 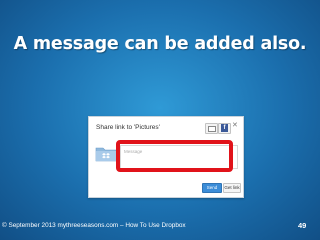 What do you see at coordinates (106, 153) in the screenshot?
I see `folder-icon` at bounding box center [106, 153].